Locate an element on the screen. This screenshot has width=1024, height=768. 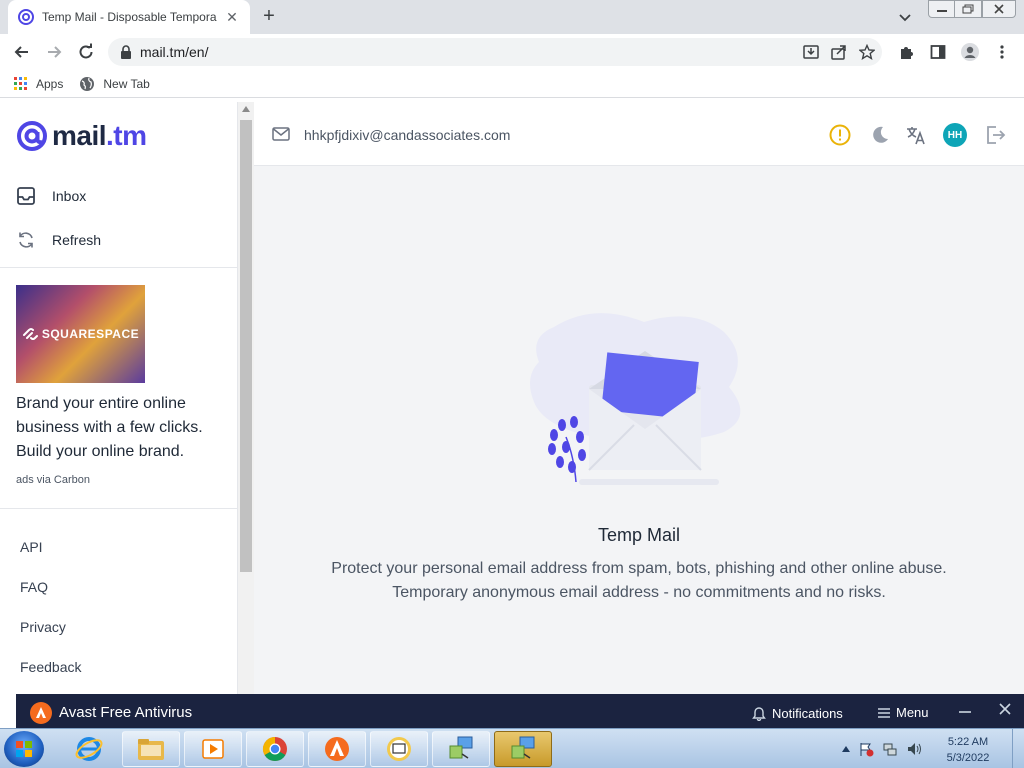
refresh-icon is located at coordinates (26, 240).